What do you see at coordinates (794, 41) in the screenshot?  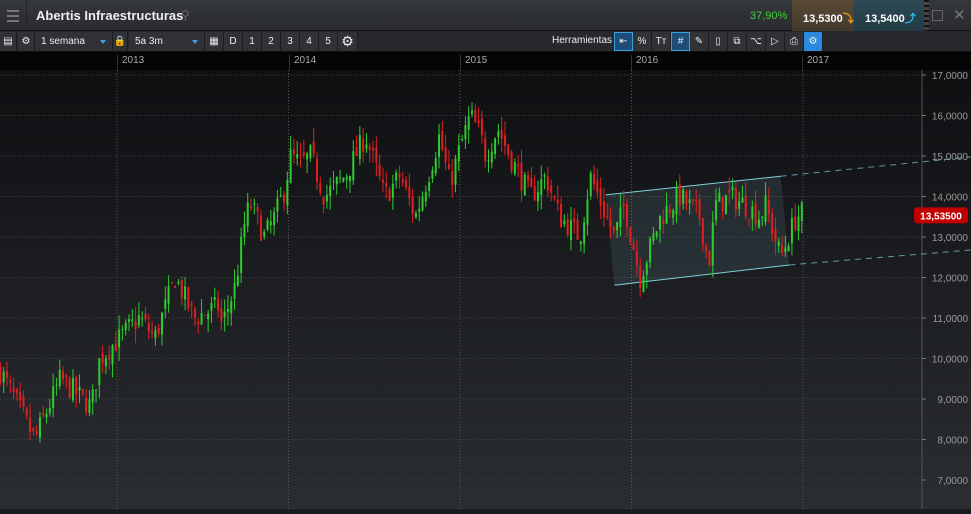 I see `print-icon: ⎙` at bounding box center [794, 41].